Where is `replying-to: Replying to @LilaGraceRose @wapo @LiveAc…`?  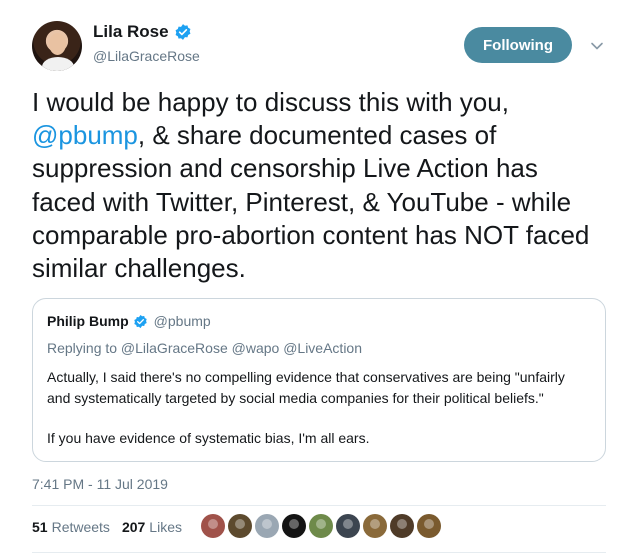
replying-to: Replying to @LilaGraceRose @wapo @LiveAc… is located at coordinates (205, 348).